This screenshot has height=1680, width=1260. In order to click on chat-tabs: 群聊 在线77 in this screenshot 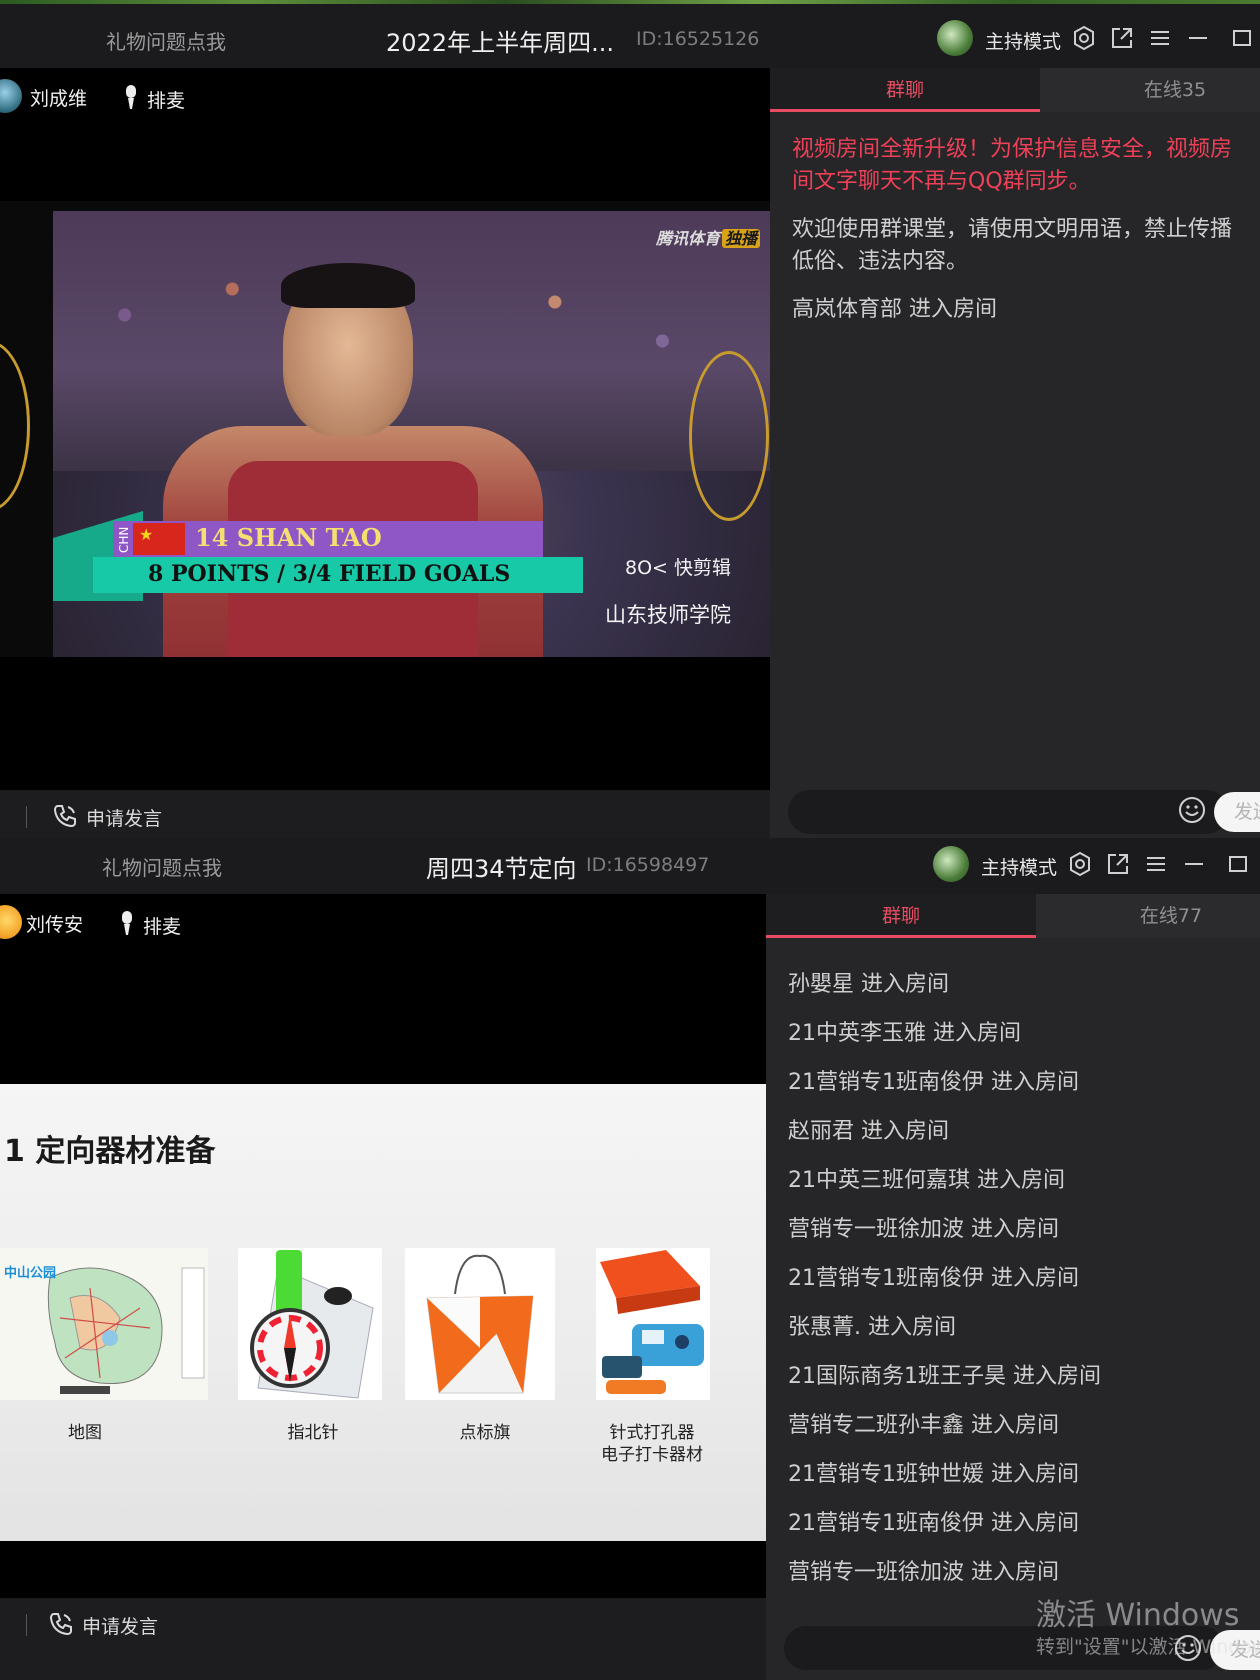, I will do `click(1013, 916)`.